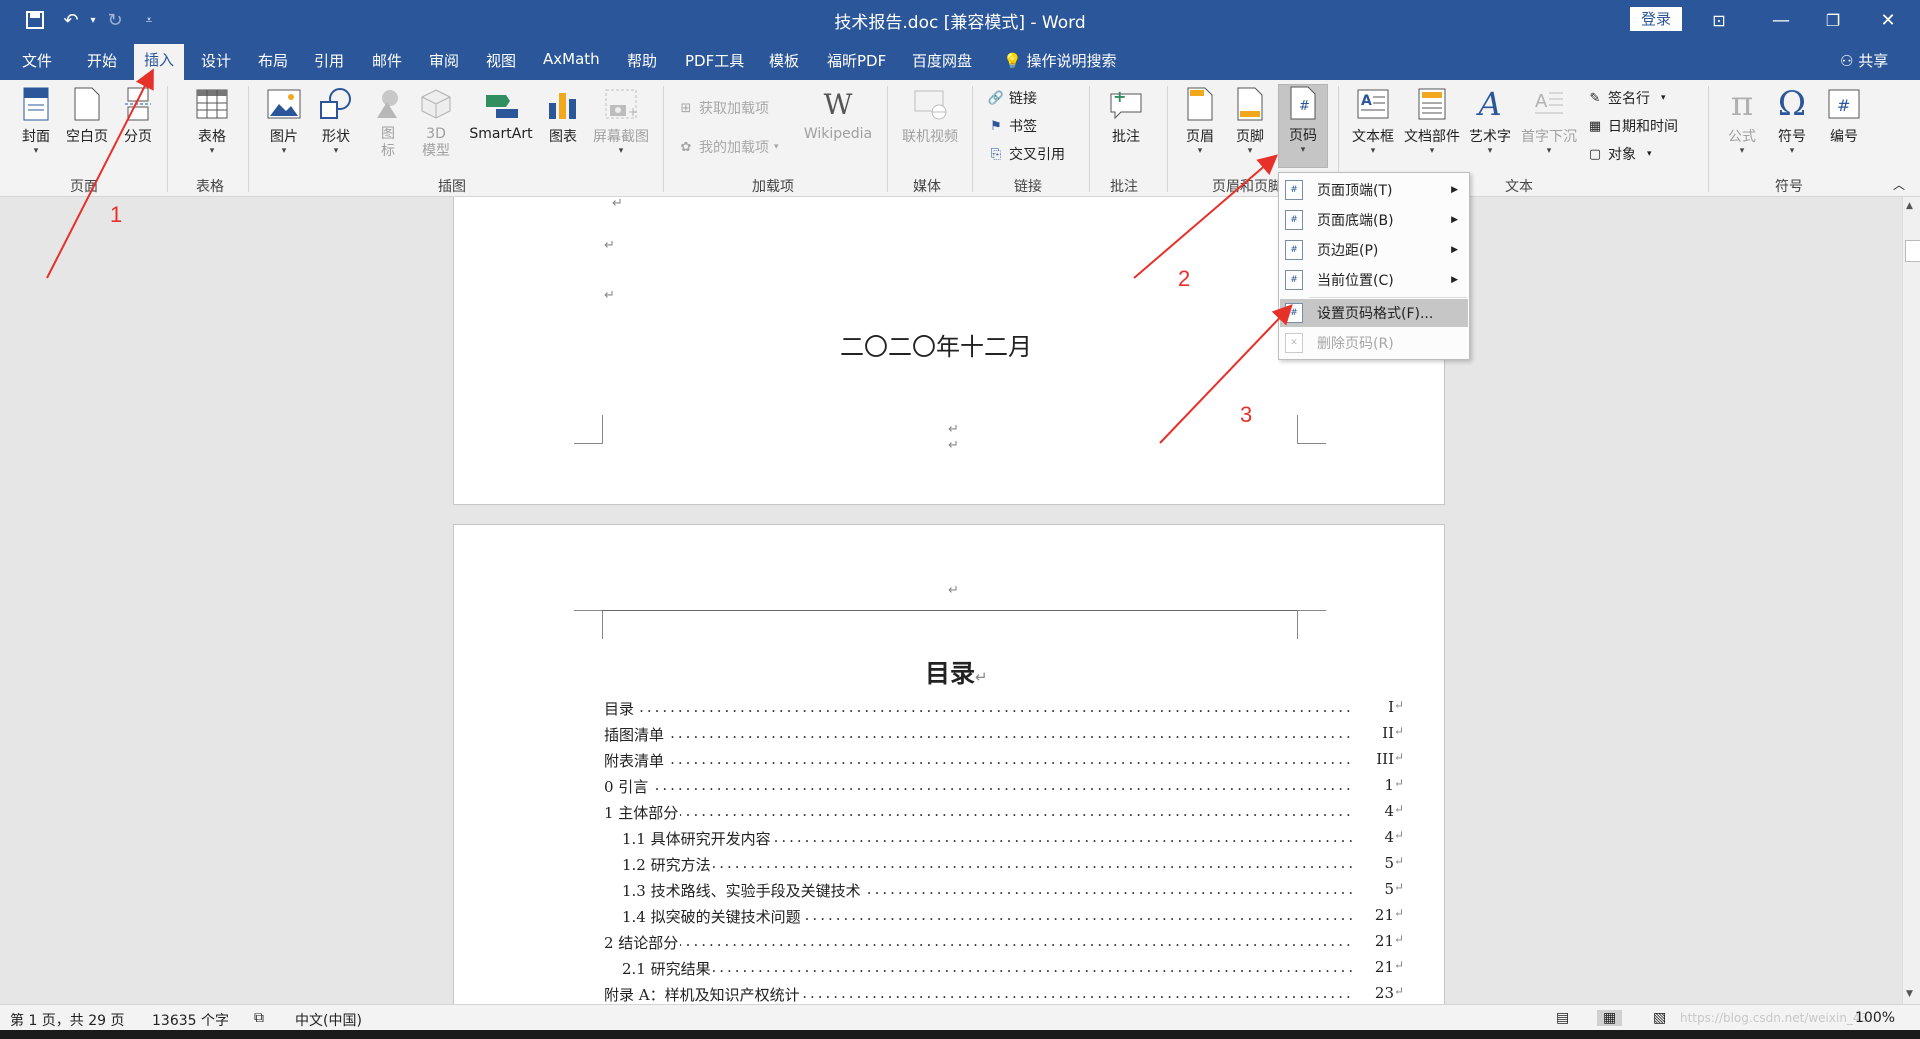 The width and height of the screenshot is (1920, 1039). What do you see at coordinates (949, 610) in the screenshot?
I see `header-rule` at bounding box center [949, 610].